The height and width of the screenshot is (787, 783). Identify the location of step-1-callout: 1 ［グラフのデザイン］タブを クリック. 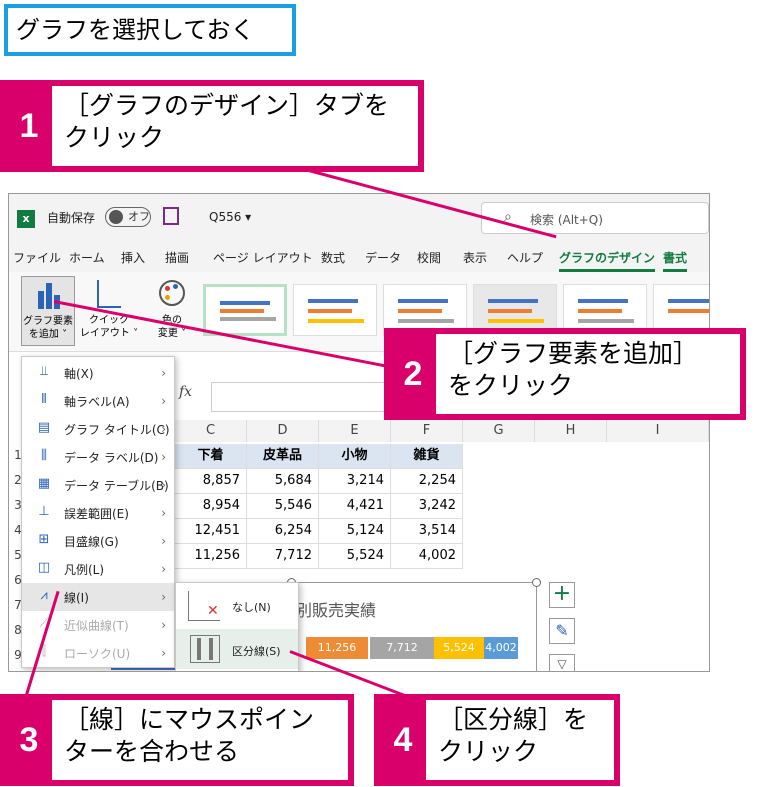
(212, 126).